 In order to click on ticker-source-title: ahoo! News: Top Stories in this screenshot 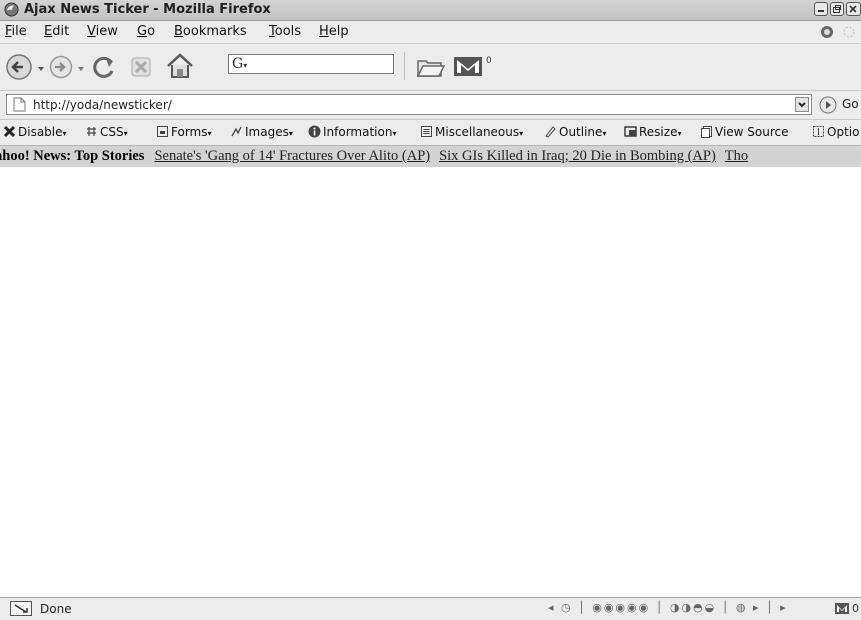, I will do `click(72, 156)`.